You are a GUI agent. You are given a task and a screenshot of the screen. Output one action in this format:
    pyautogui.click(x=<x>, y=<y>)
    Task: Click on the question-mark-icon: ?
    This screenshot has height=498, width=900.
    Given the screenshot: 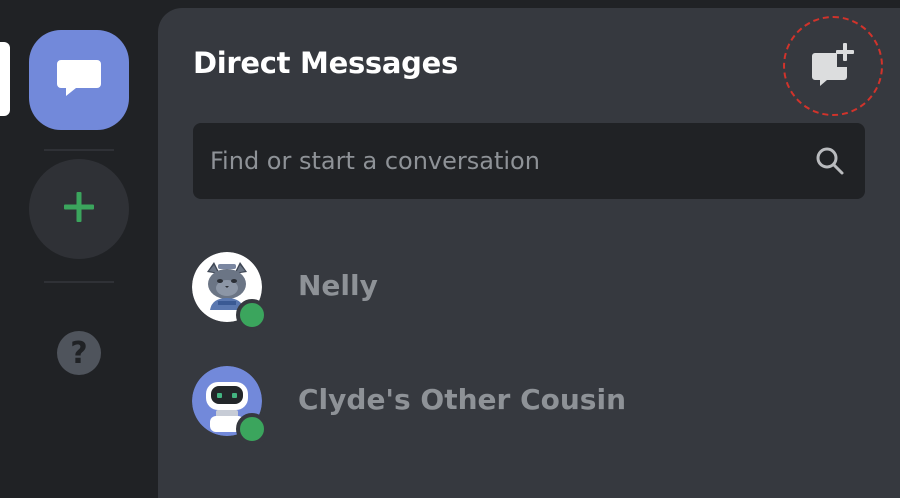 What is the action you would take?
    pyautogui.click(x=79, y=353)
    